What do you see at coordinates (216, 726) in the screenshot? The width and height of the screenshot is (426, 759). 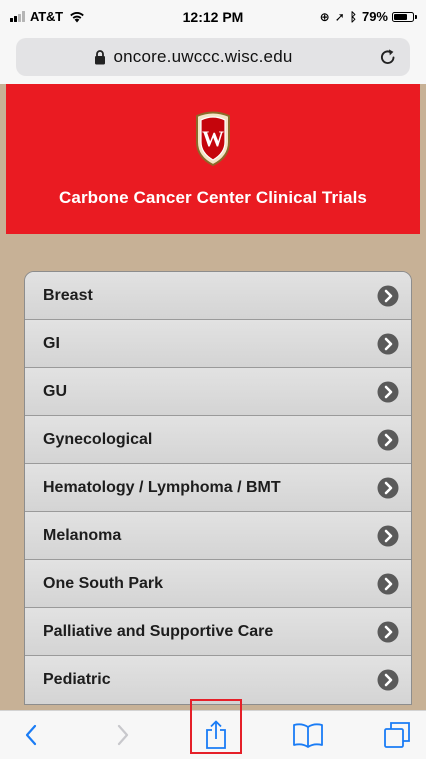 I see `share-button-highlight` at bounding box center [216, 726].